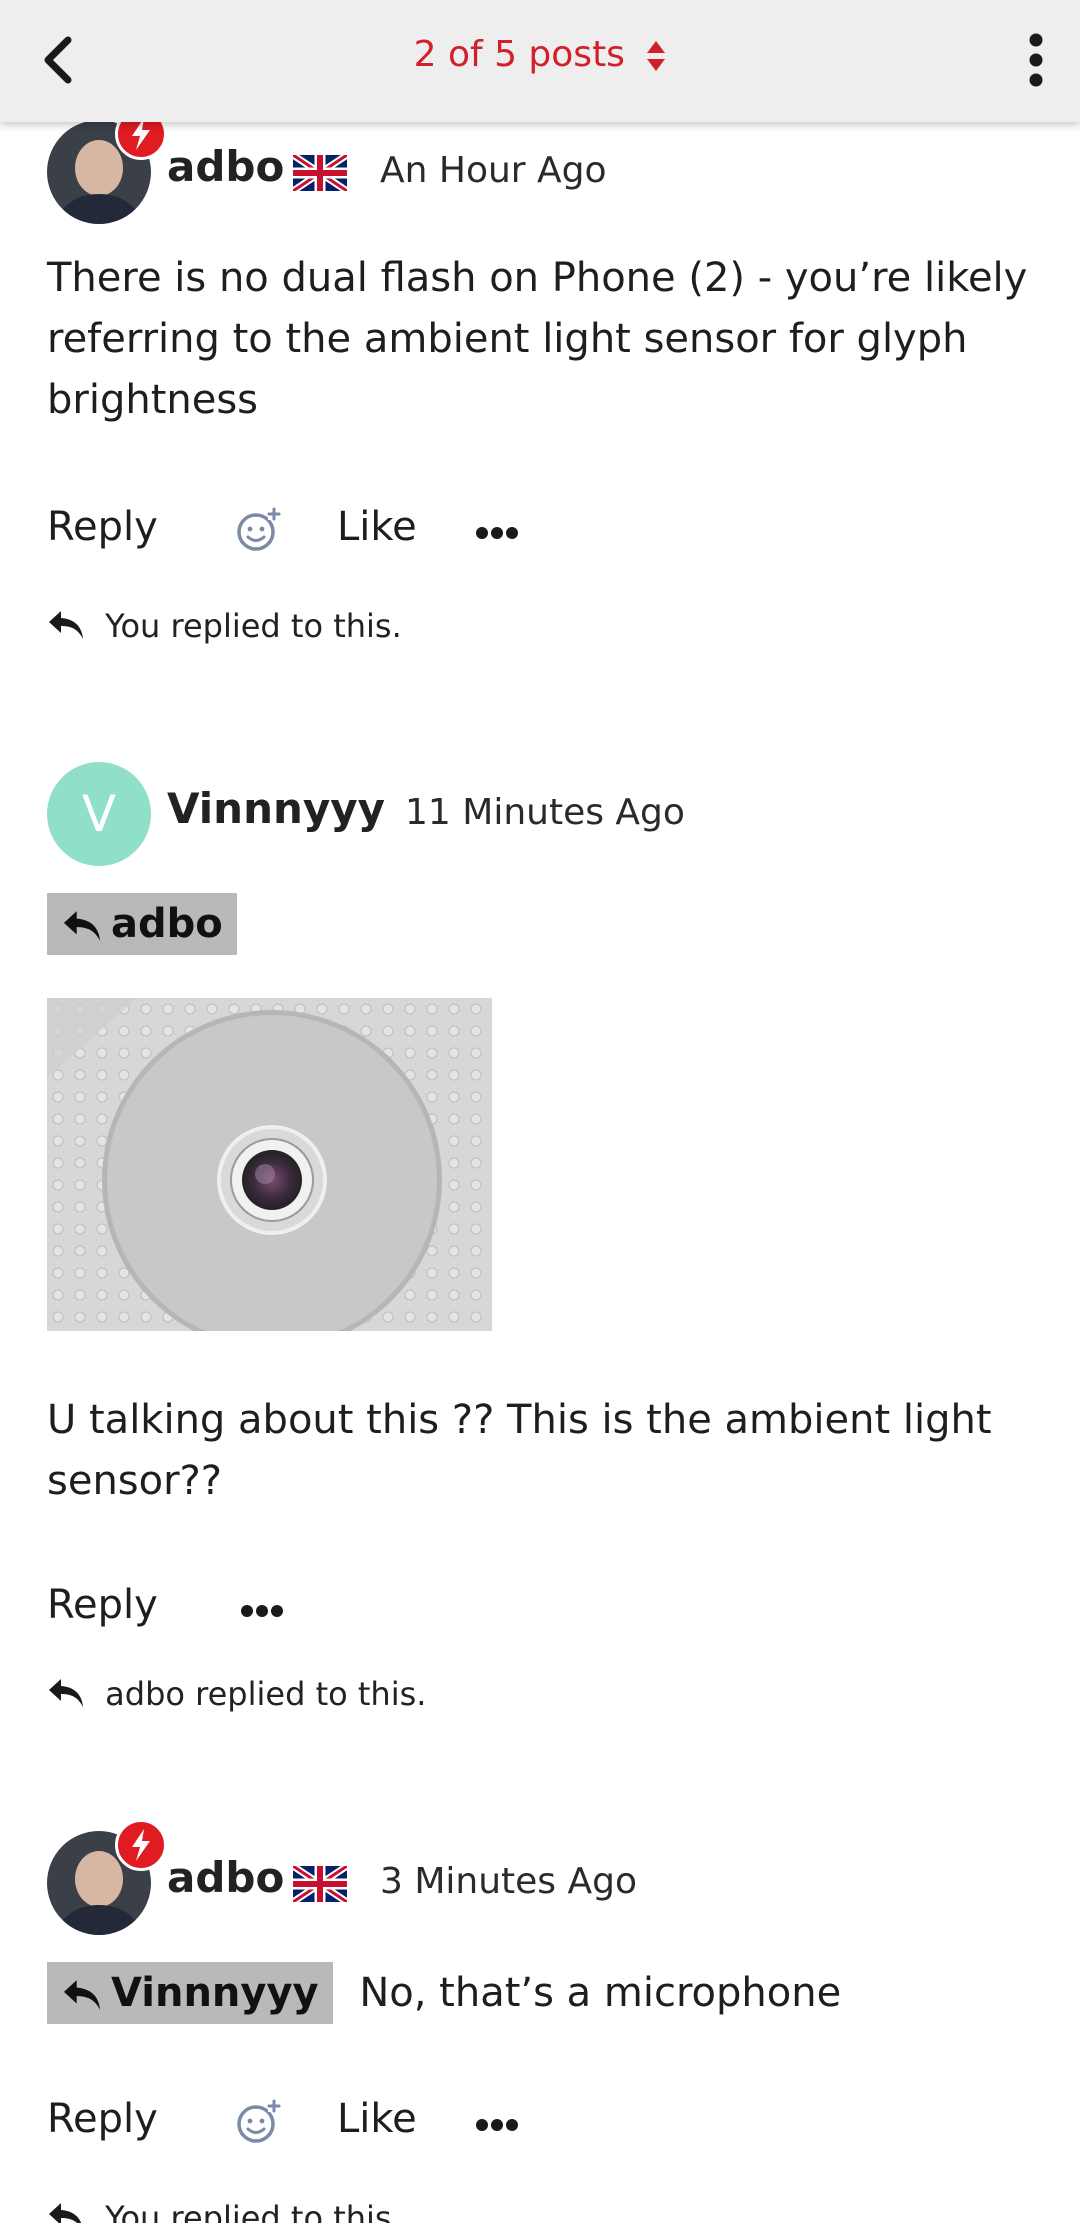  What do you see at coordinates (542, 924) in the screenshot?
I see `reply-quote: adbo` at bounding box center [542, 924].